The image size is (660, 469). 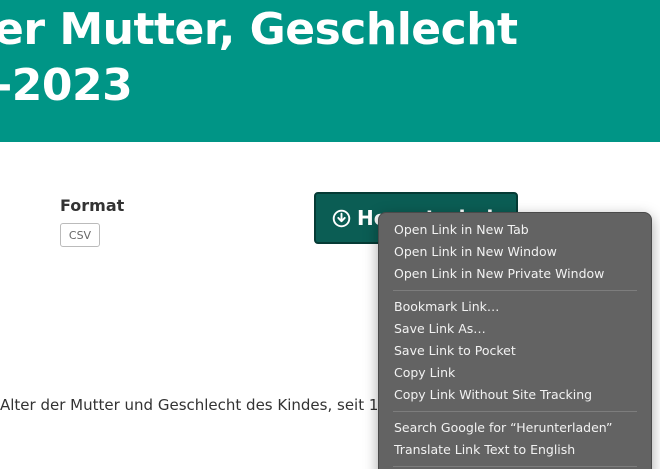 What do you see at coordinates (92, 205) in the screenshot?
I see `format-label: Format` at bounding box center [92, 205].